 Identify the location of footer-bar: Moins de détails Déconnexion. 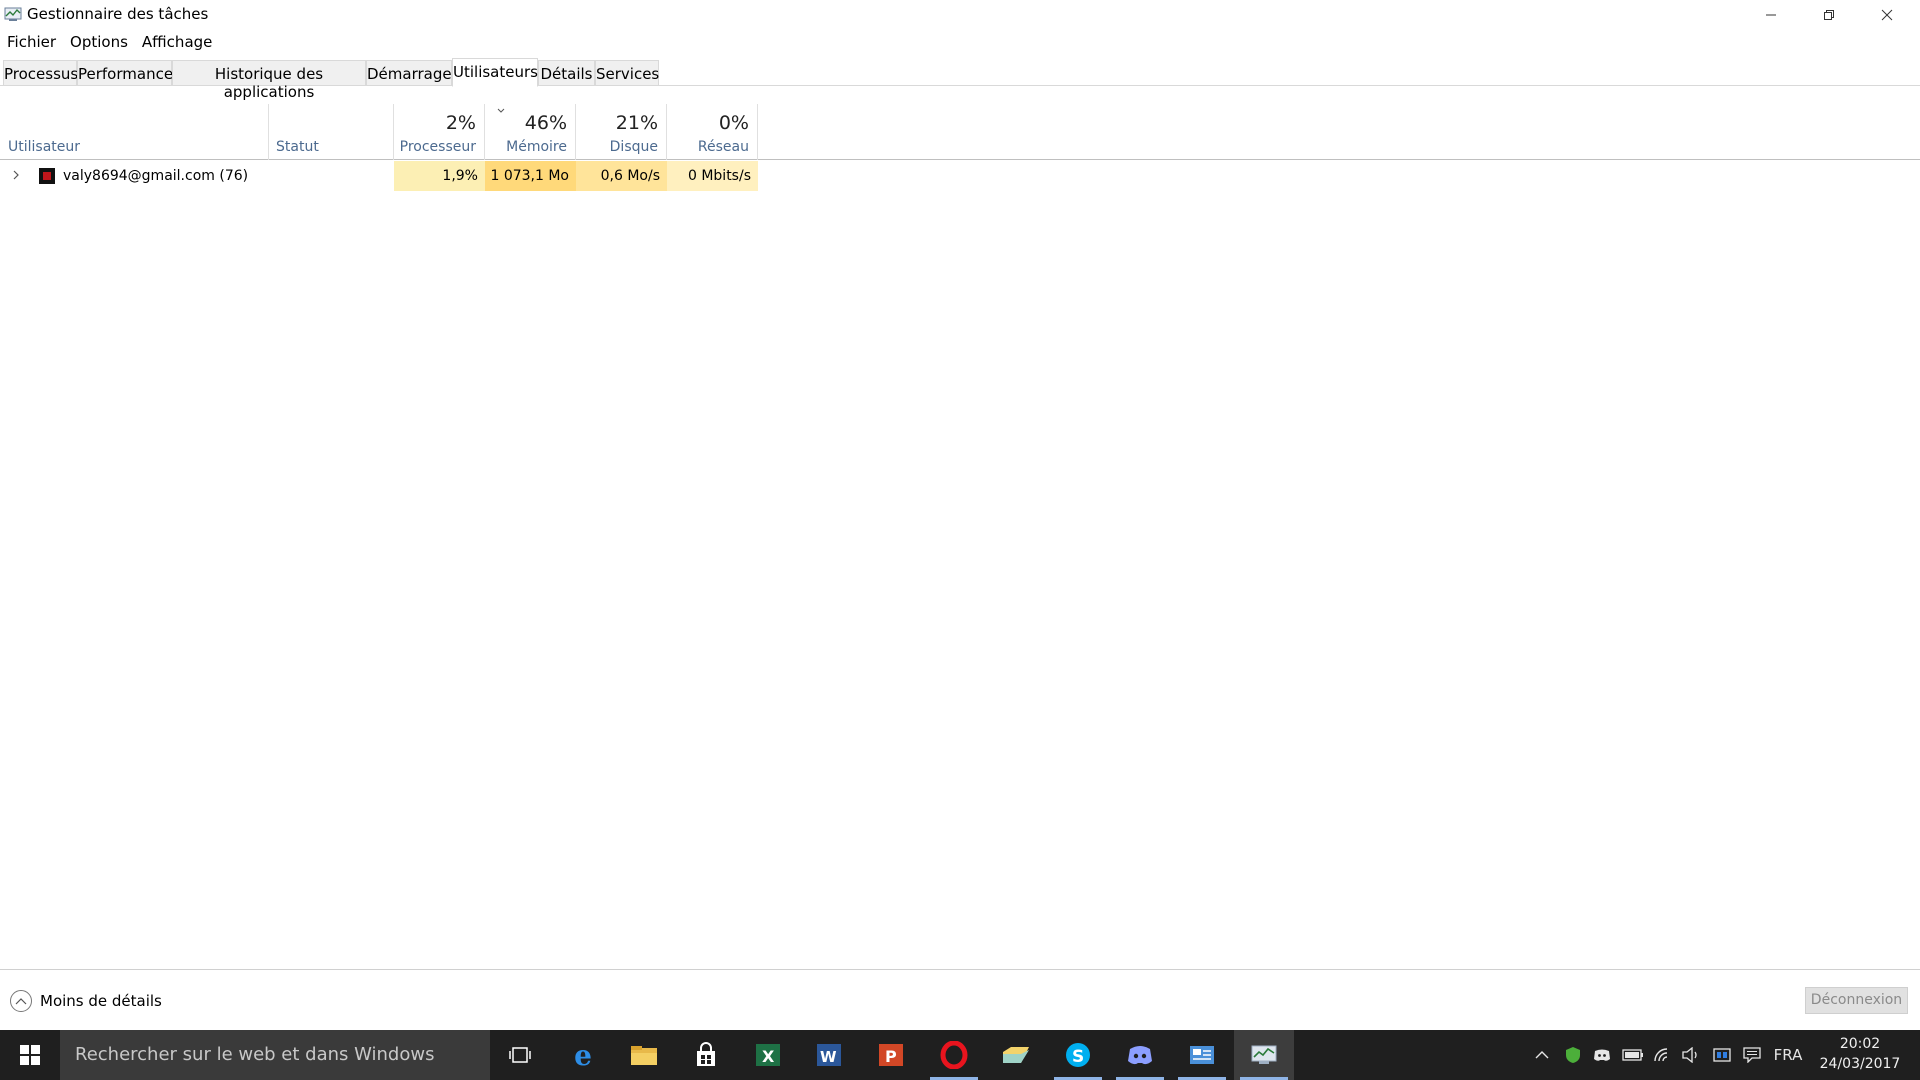
(960, 999).